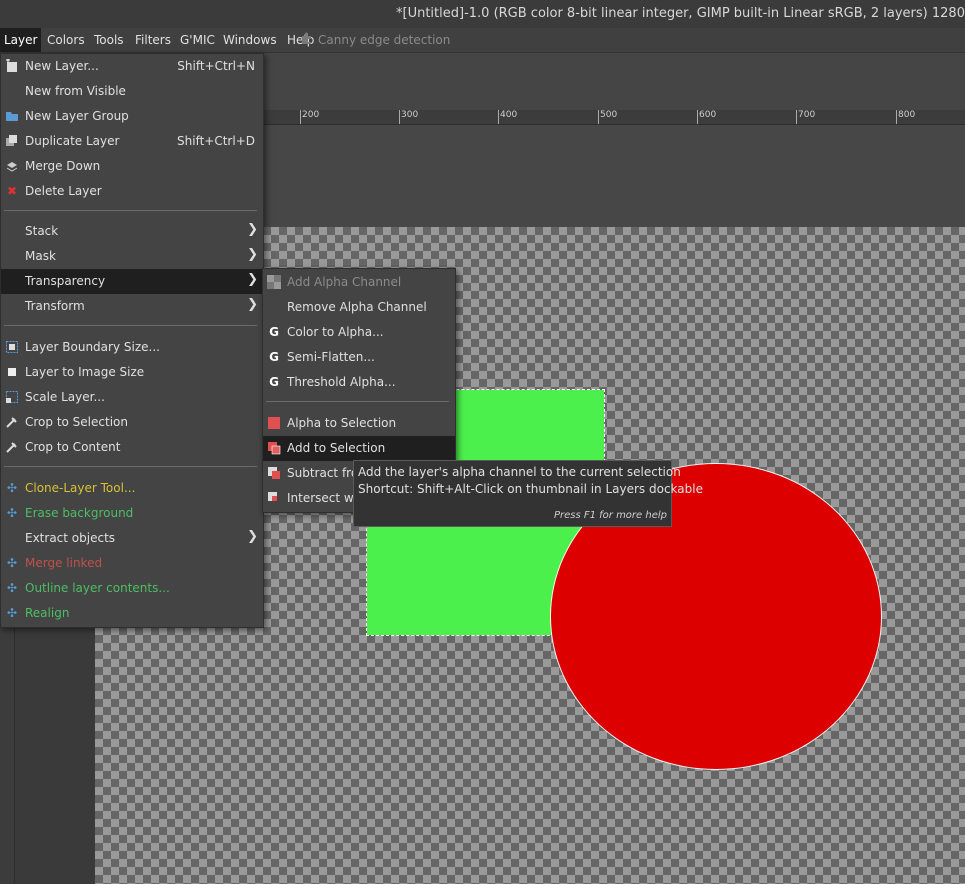 This screenshot has height=884, width=965. What do you see at coordinates (42, 231) in the screenshot?
I see `menu-item-label: Stack` at bounding box center [42, 231].